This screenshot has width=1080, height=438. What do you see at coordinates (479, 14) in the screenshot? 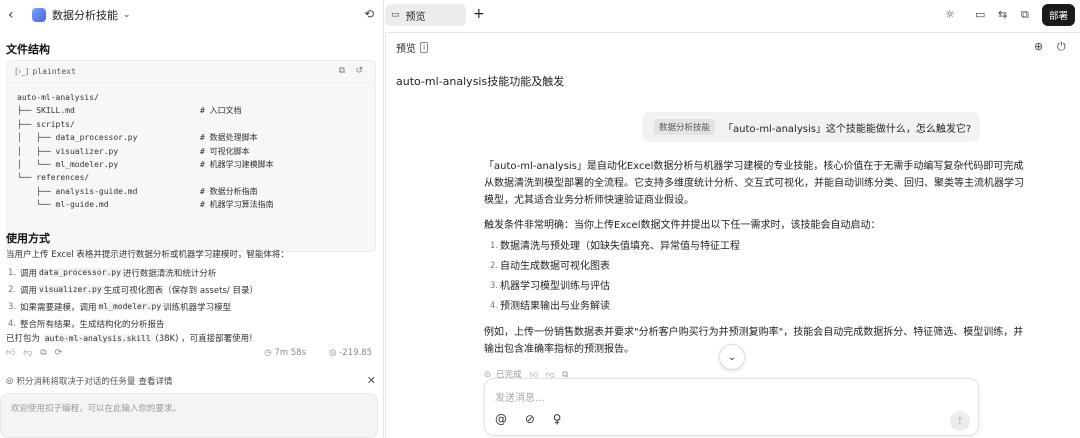
I see `add-tab-icon: +` at bounding box center [479, 14].